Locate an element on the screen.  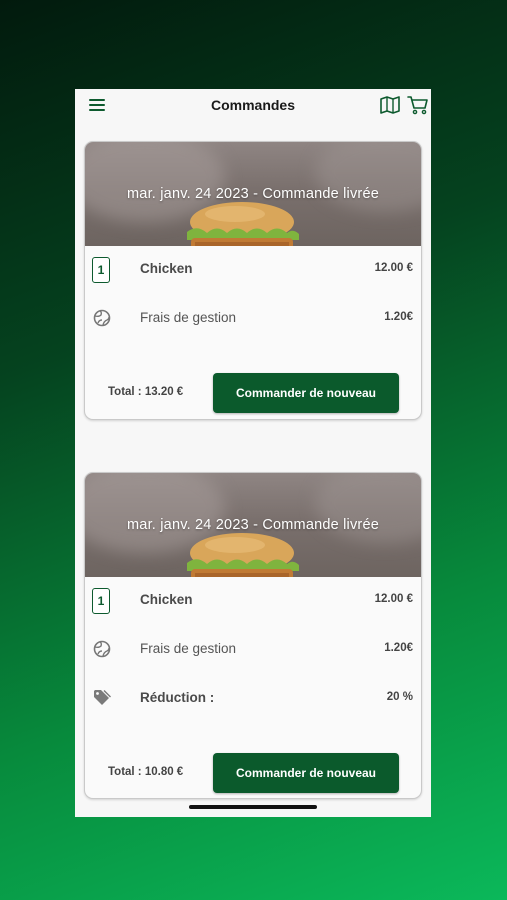
cart-icon is located at coordinates (418, 105).